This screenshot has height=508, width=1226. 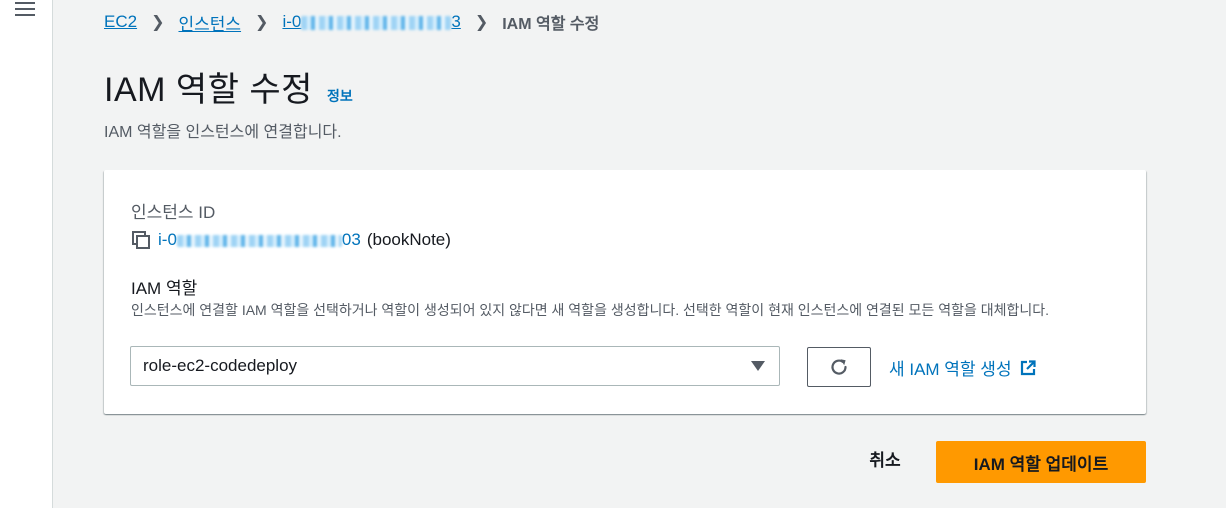 I want to click on instance-name: (bookNote), so click(x=408, y=239).